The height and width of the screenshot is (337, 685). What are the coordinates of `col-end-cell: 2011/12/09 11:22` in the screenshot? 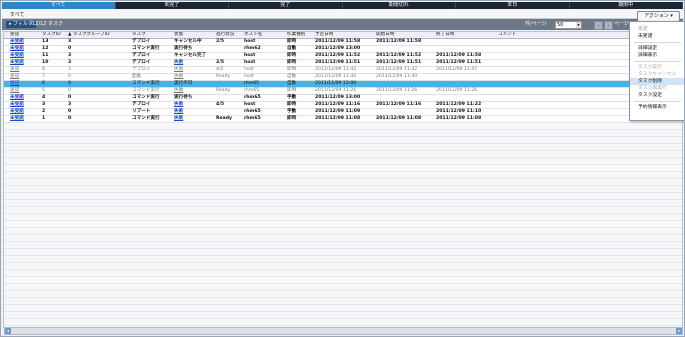 It's located at (459, 104).